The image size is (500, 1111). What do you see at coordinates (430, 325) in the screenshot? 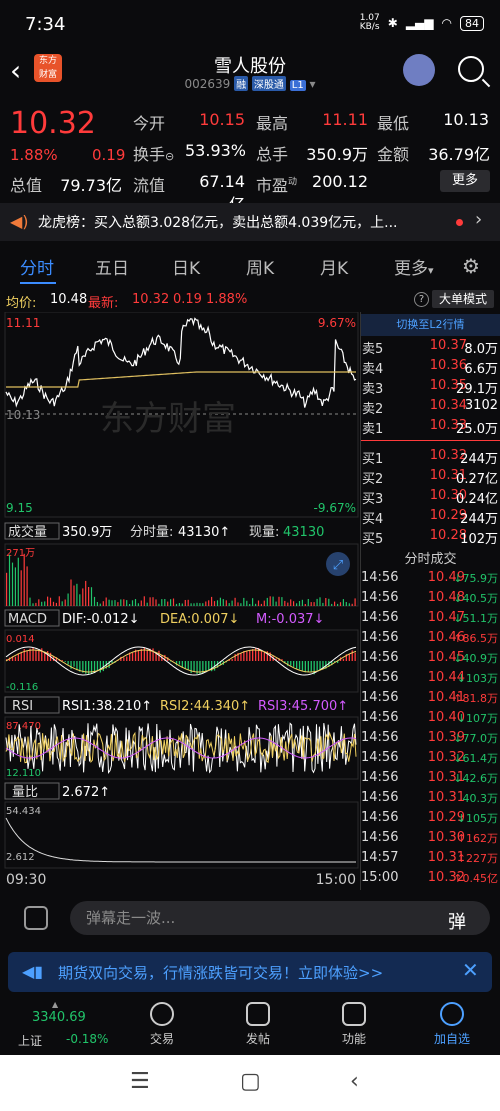
I see `switch-l2-button: 切换至L2行情` at bounding box center [430, 325].